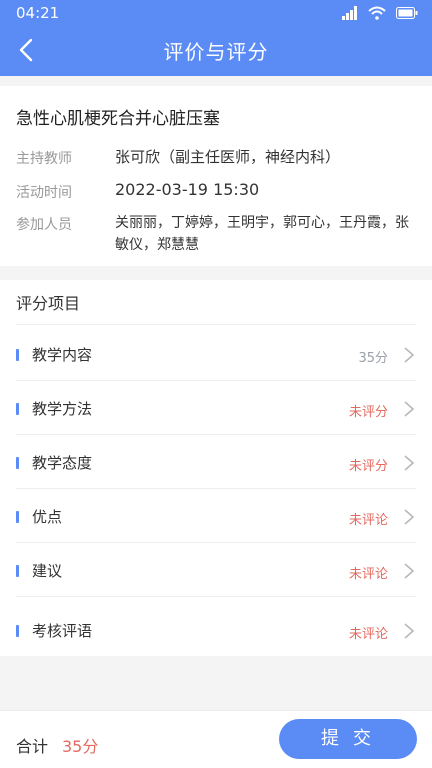 The image size is (432, 768). I want to click on info-label: 活动时间, so click(44, 193).